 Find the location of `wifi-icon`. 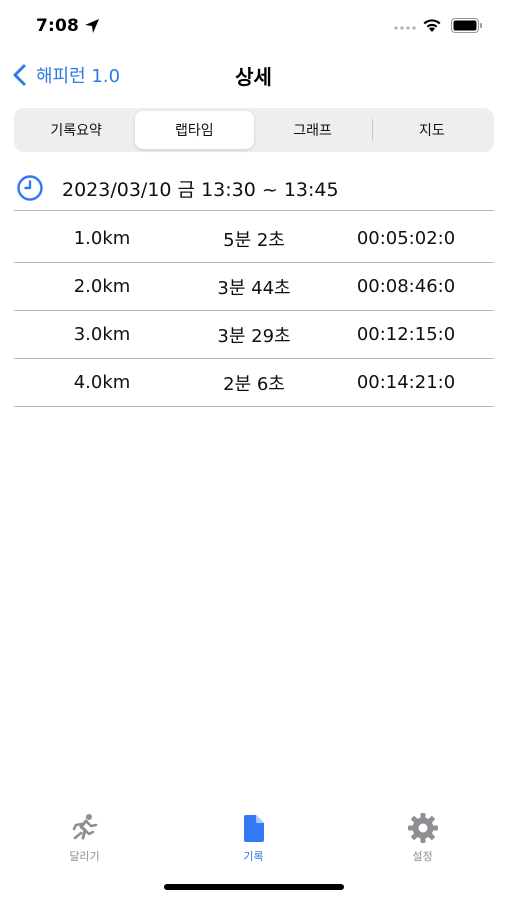

wifi-icon is located at coordinates (432, 25).